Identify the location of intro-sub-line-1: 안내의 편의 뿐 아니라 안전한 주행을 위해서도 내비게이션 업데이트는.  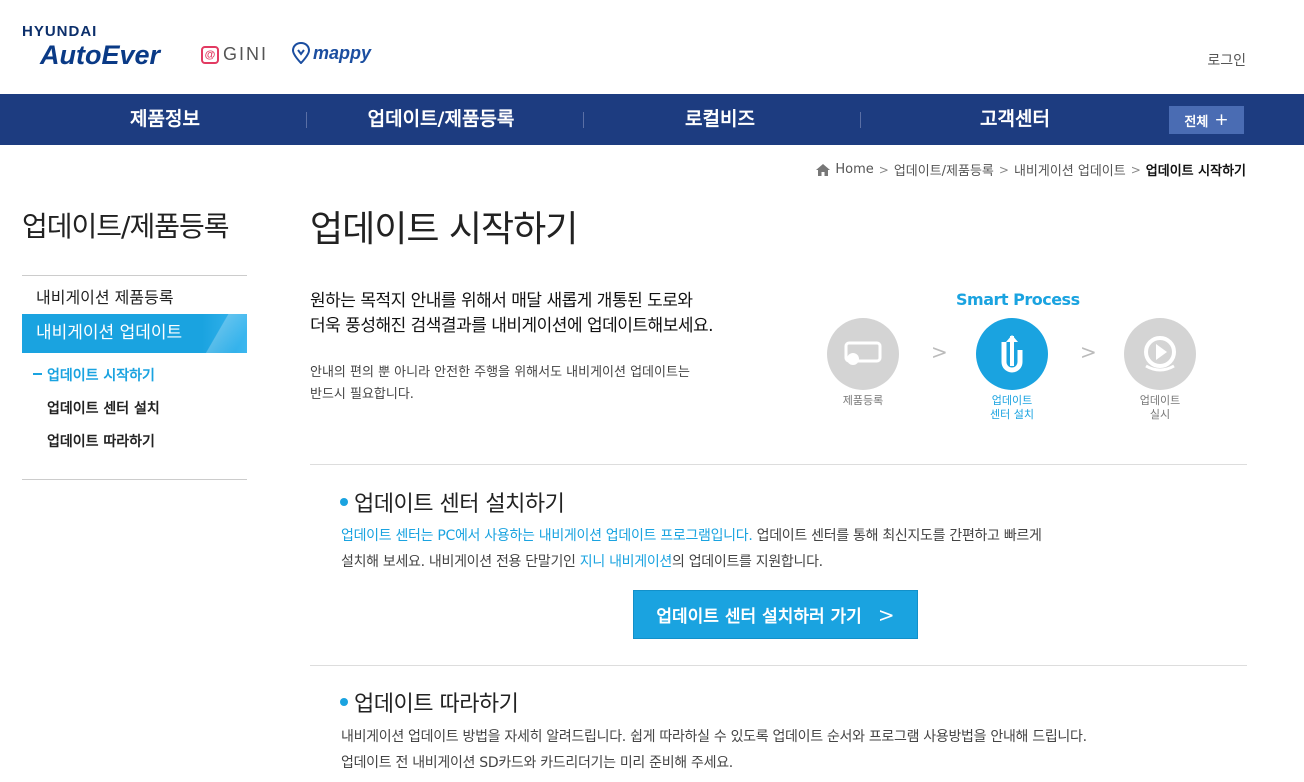
(500, 372).